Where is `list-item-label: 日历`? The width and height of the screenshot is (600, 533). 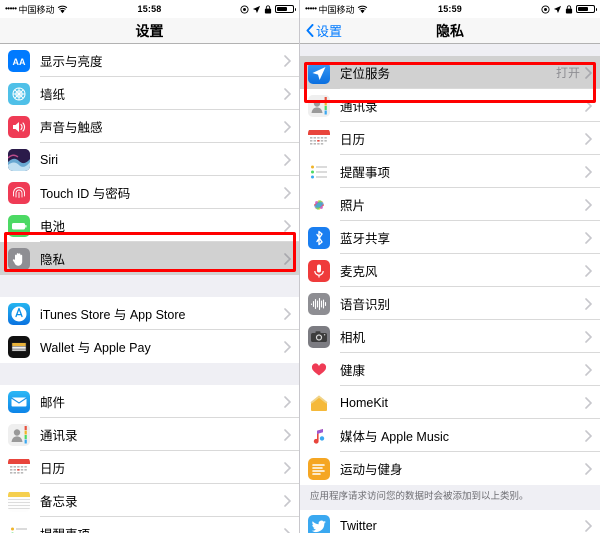 list-item-label: 日历 is located at coordinates (353, 140).